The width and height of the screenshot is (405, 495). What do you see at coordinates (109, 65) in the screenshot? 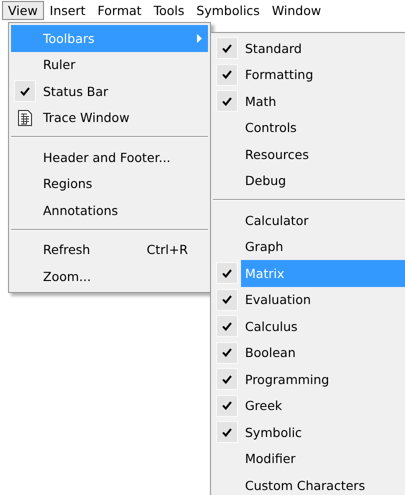
I see `menu-item: Ruler` at bounding box center [109, 65].